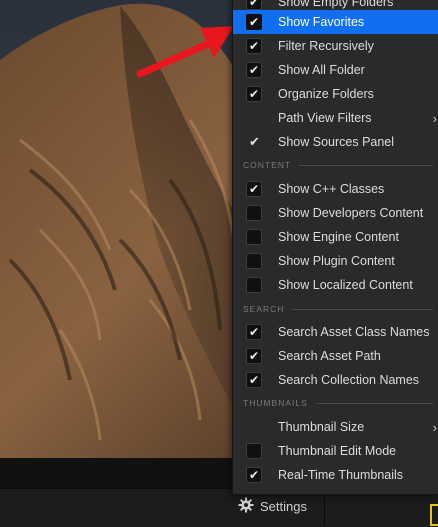 This screenshot has width=438, height=527. I want to click on menu-item-show-cpp-classes: ✔ Show C++ Classes, so click(335, 189).